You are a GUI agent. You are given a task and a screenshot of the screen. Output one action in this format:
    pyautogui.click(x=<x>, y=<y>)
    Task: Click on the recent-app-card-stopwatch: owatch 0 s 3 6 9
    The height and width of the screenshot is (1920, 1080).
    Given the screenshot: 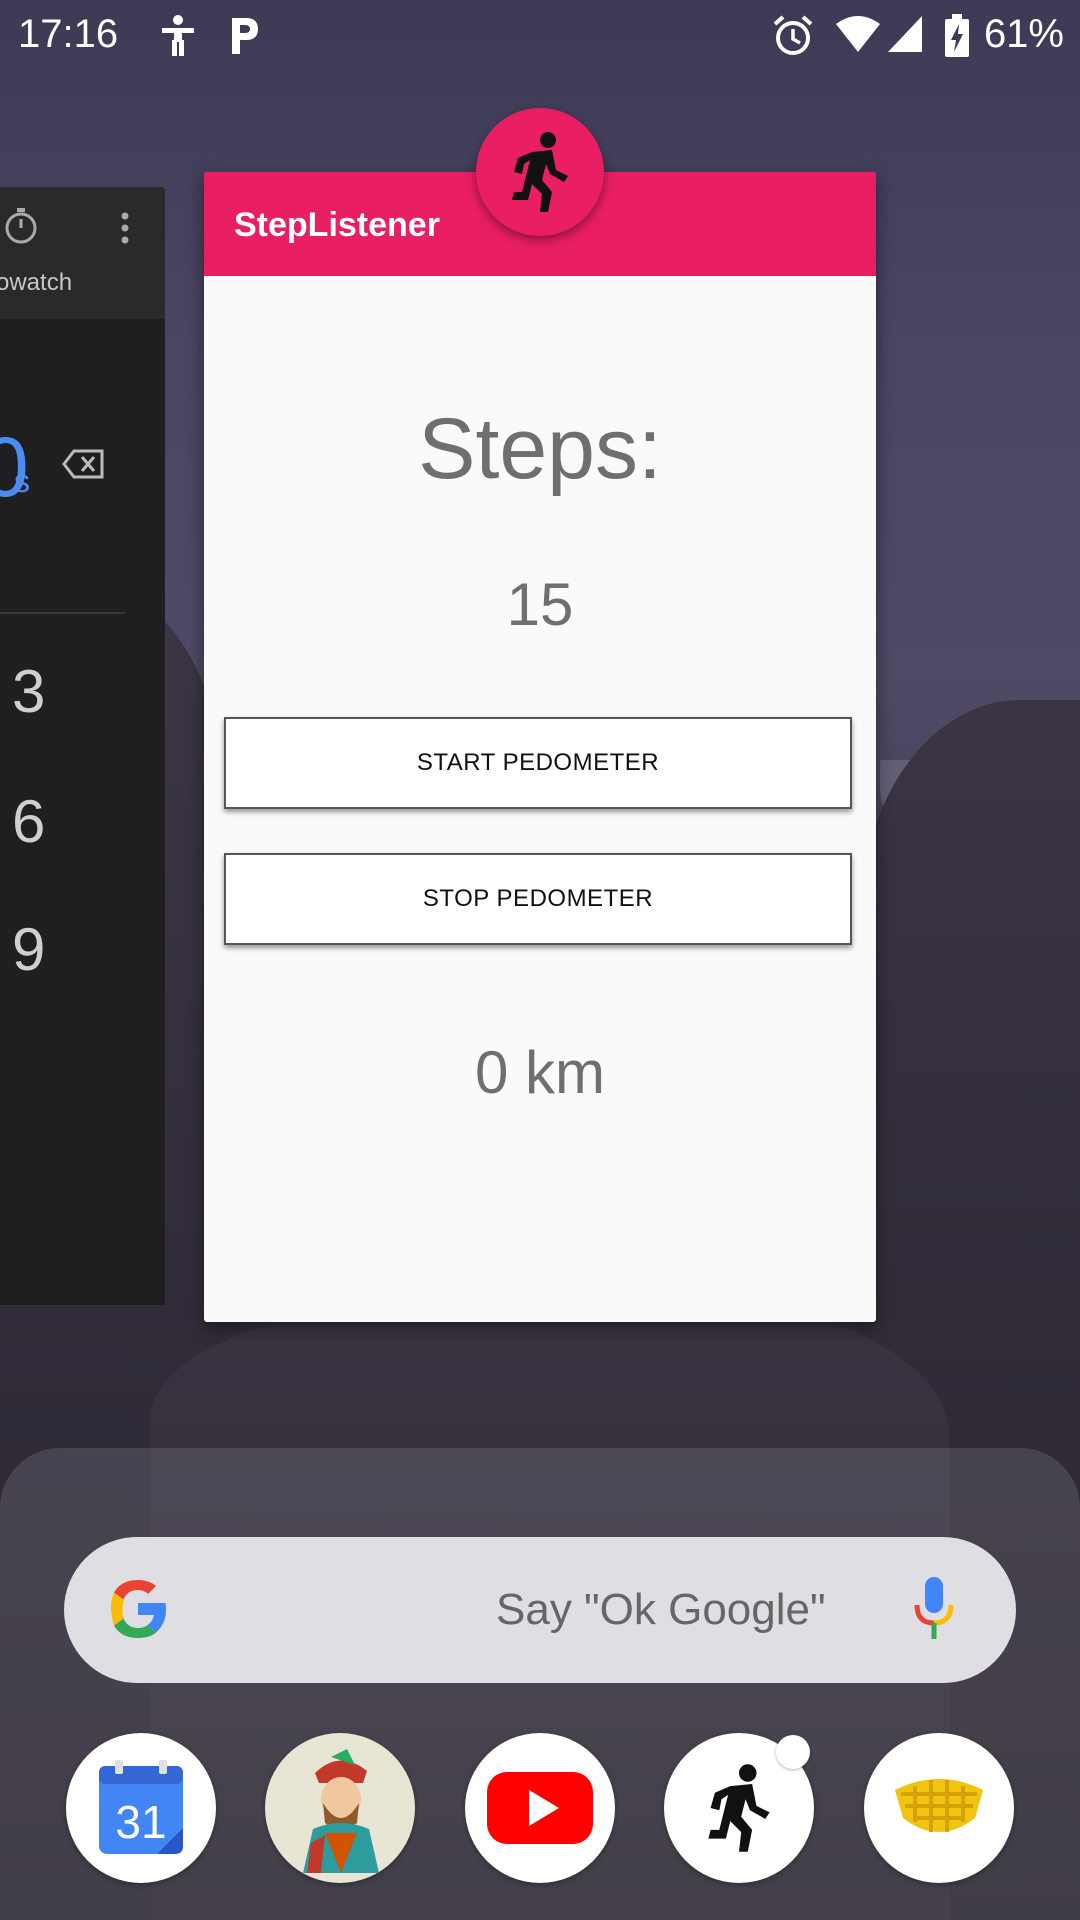 What is the action you would take?
    pyautogui.click(x=82, y=746)
    